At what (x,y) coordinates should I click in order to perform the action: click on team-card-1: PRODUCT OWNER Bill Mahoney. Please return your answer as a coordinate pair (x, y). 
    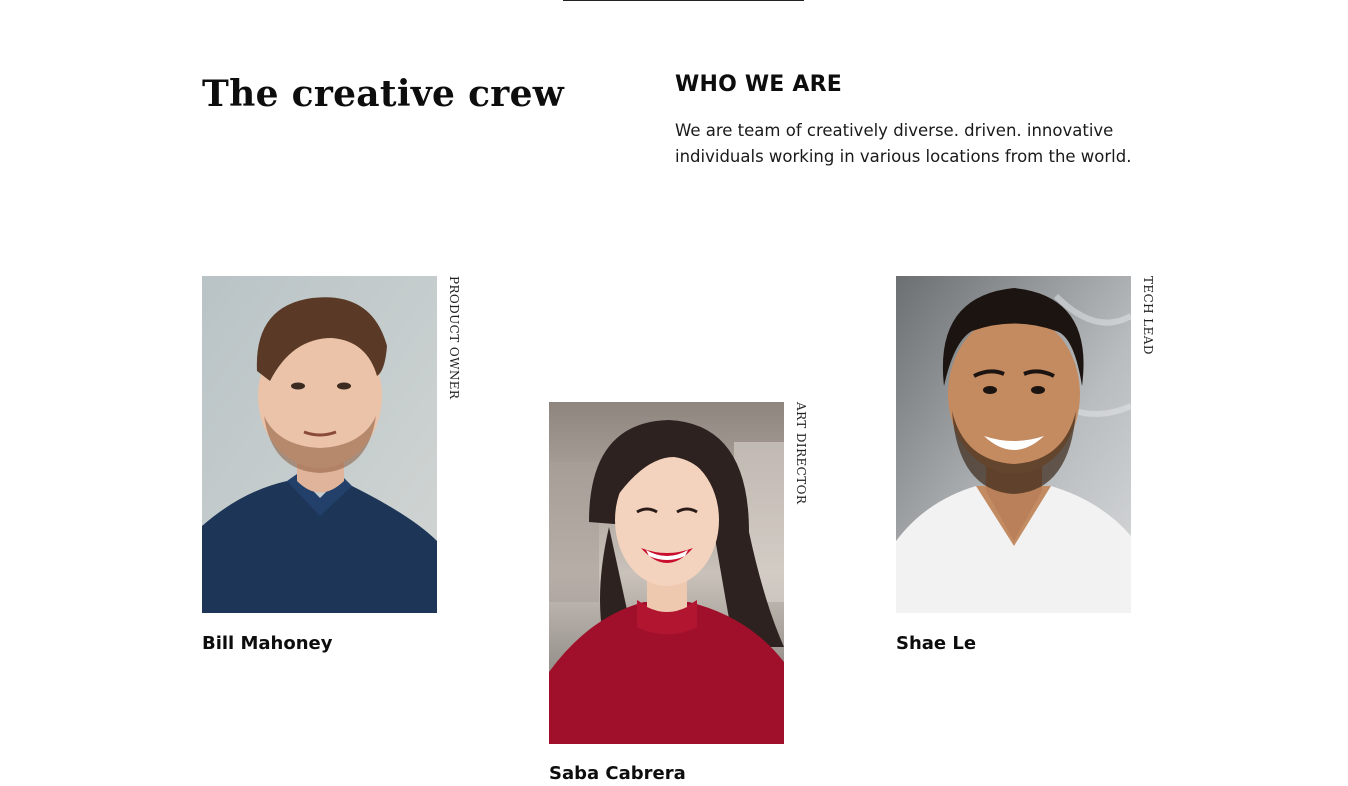
    Looking at the image, I should click on (332, 465).